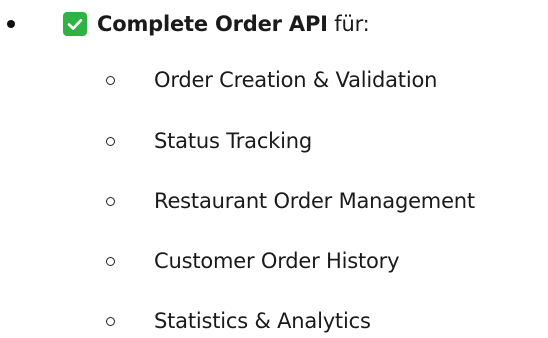 This screenshot has width=548, height=338. What do you see at coordinates (212, 24) in the screenshot?
I see `main-item-bold-text: Complete Order API` at bounding box center [212, 24].